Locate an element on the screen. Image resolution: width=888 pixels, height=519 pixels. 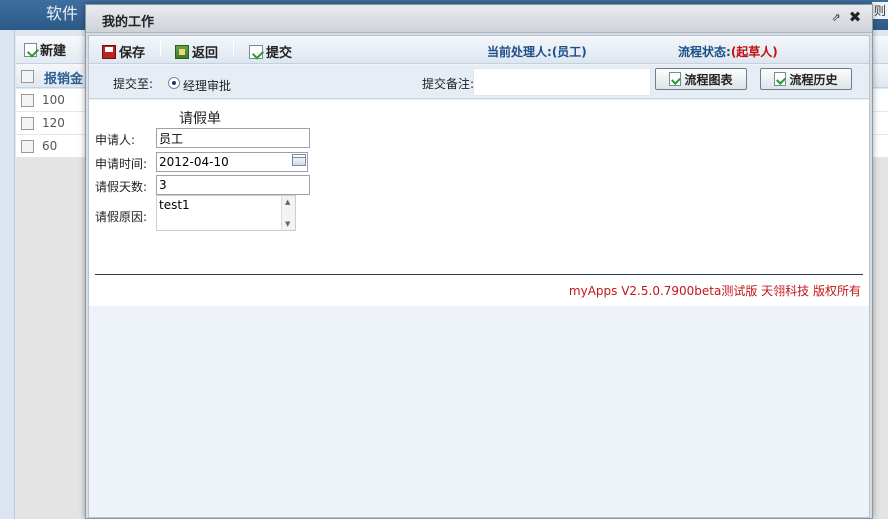
leave-reason-label: 请假原因: is located at coordinates (121, 217).